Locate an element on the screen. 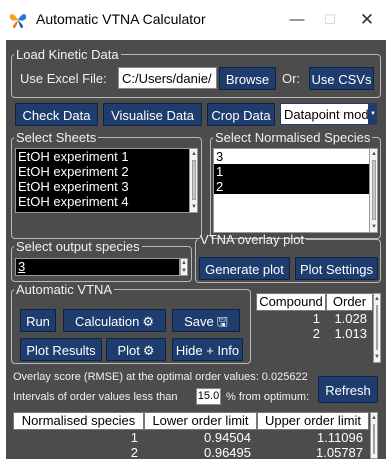  normalised-species-legend: Select Normalised Species is located at coordinates (293, 137).